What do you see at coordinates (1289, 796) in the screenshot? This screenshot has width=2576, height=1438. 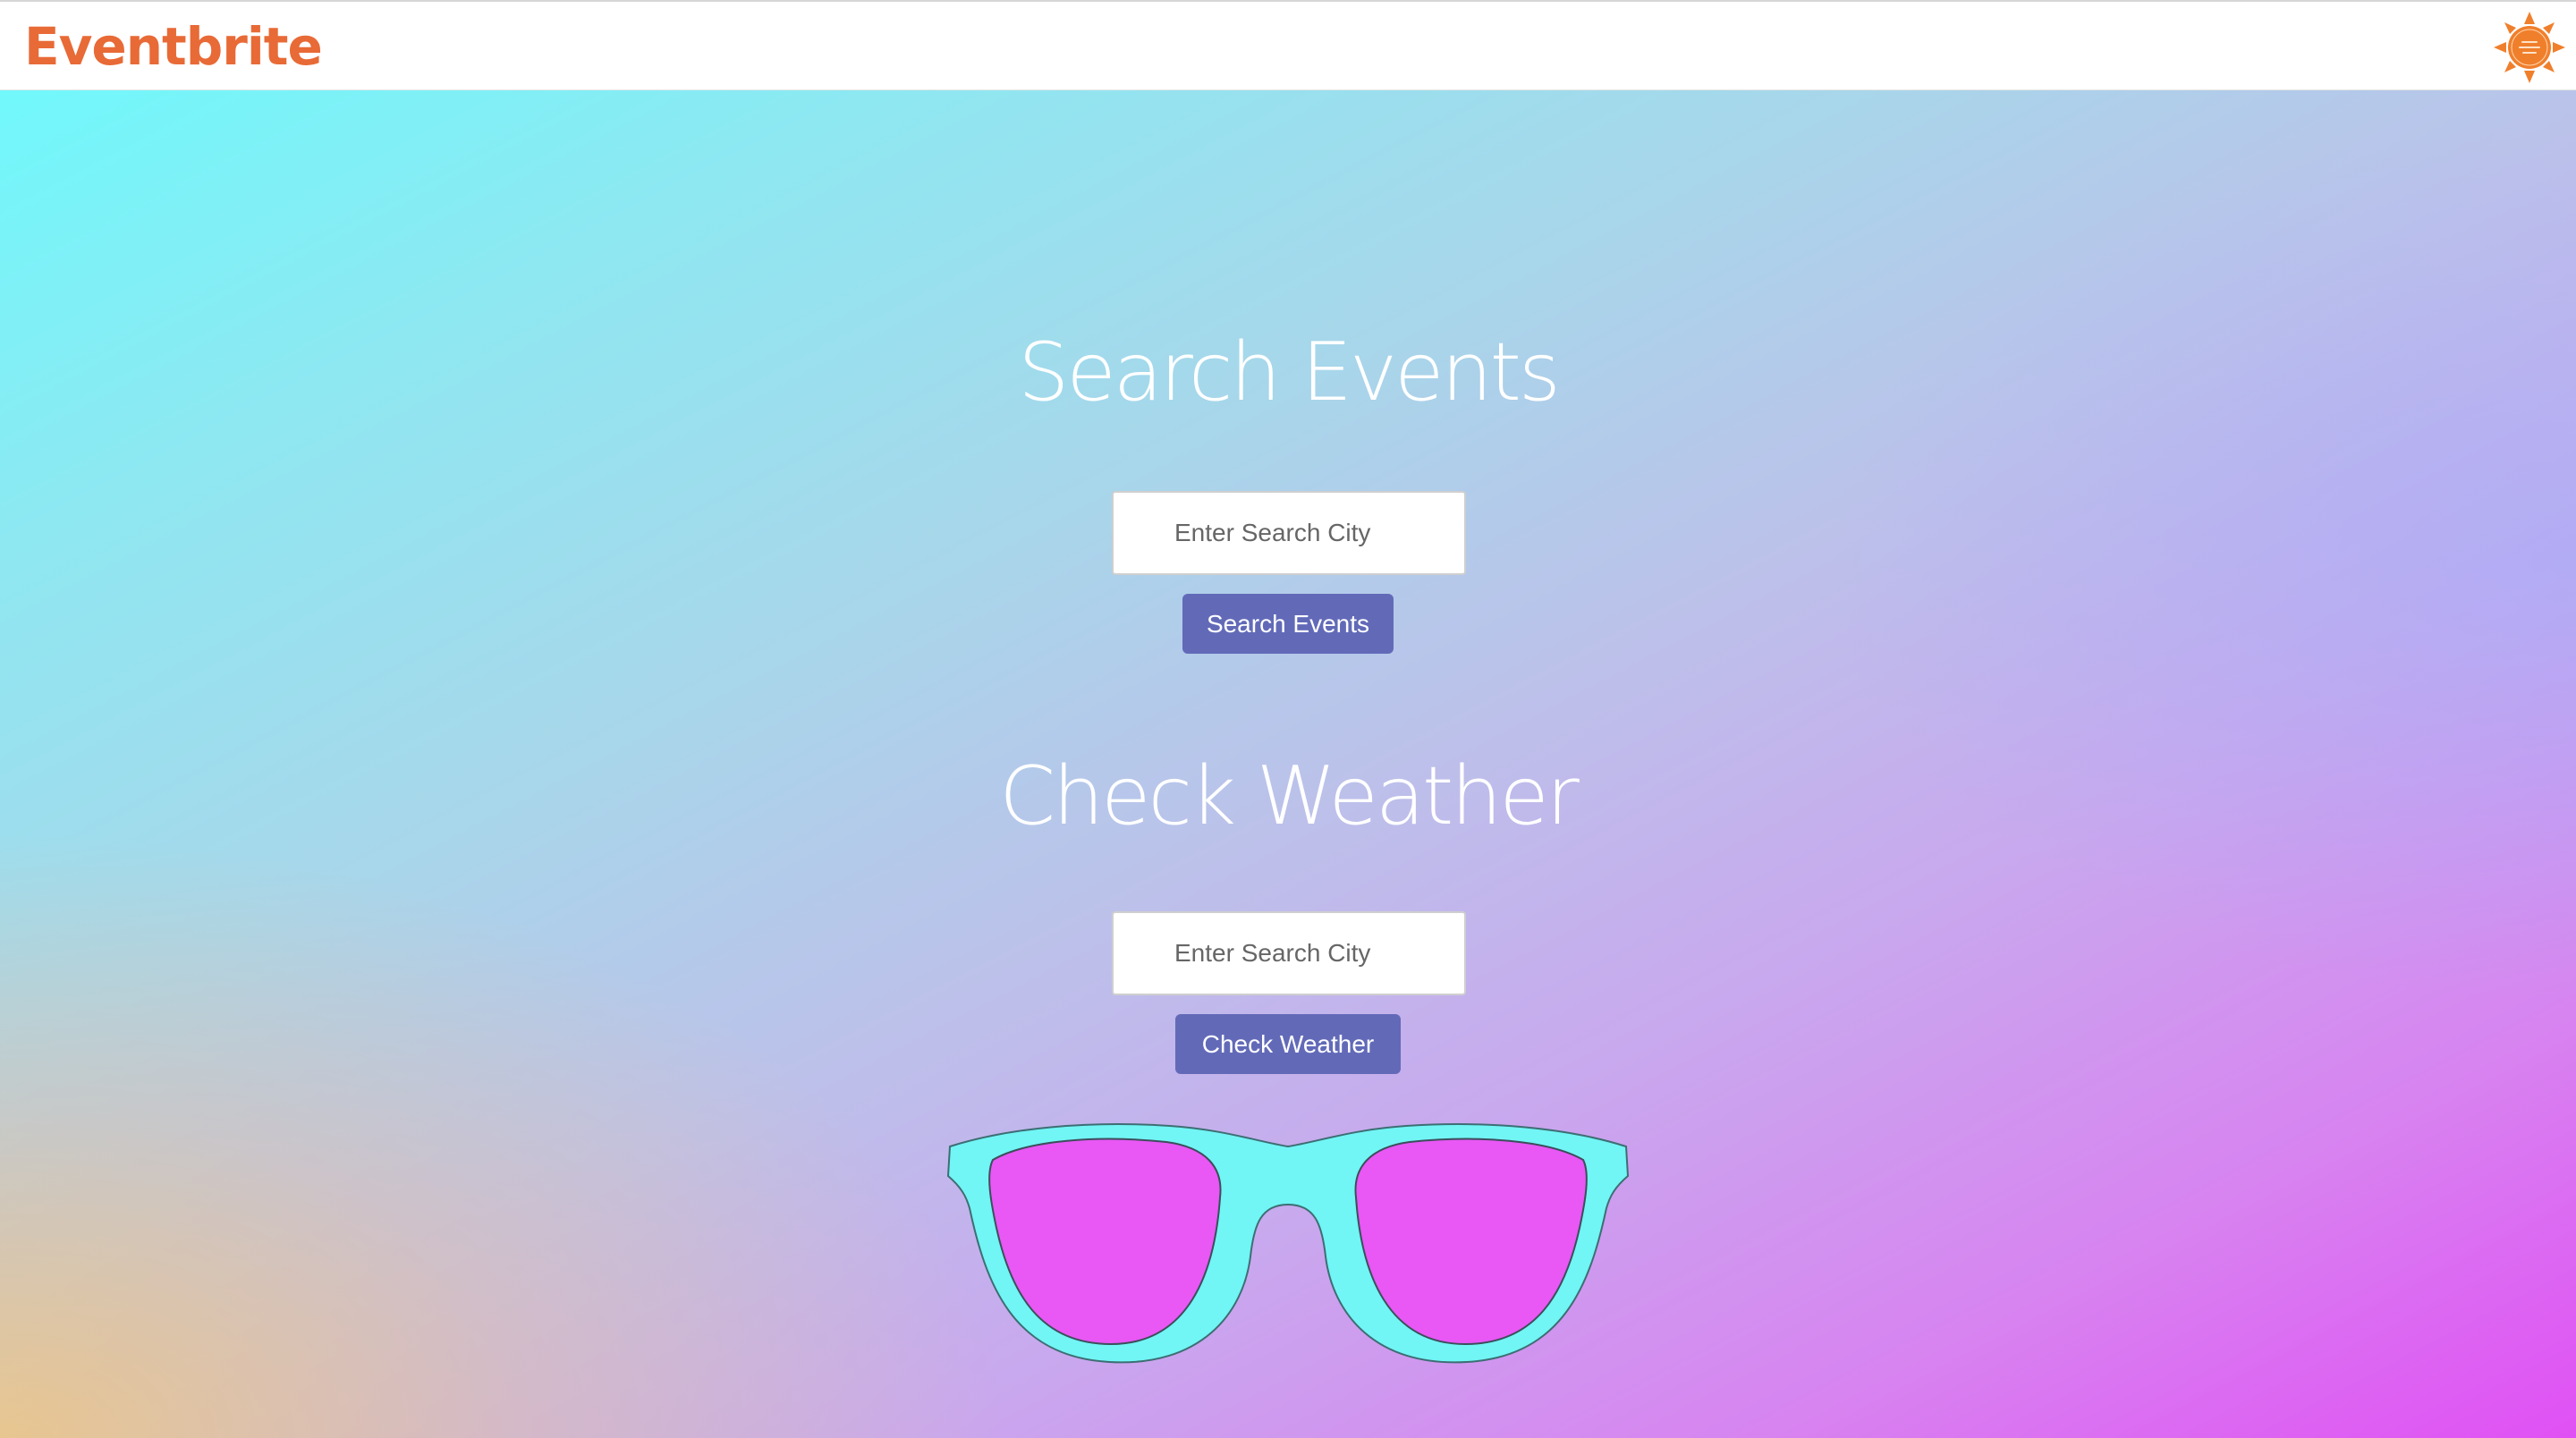 I see `check-weather-heading: Check Weather` at bounding box center [1289, 796].